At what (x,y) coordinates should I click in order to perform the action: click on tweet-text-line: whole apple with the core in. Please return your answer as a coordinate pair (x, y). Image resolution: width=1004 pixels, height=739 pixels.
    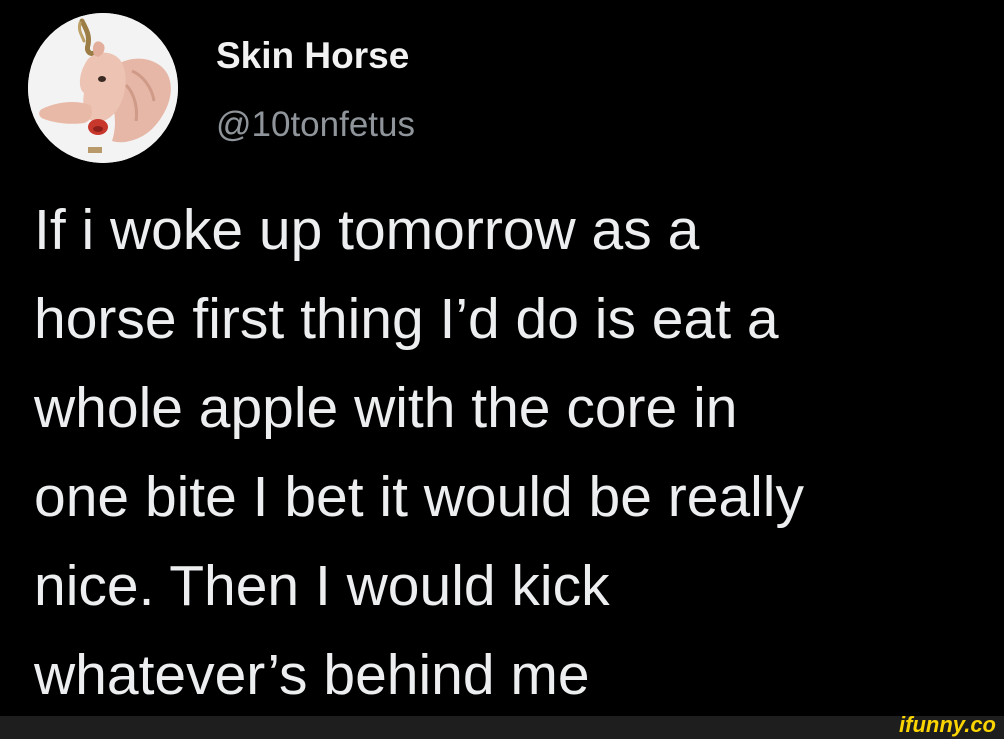
    Looking at the image, I should click on (386, 408).